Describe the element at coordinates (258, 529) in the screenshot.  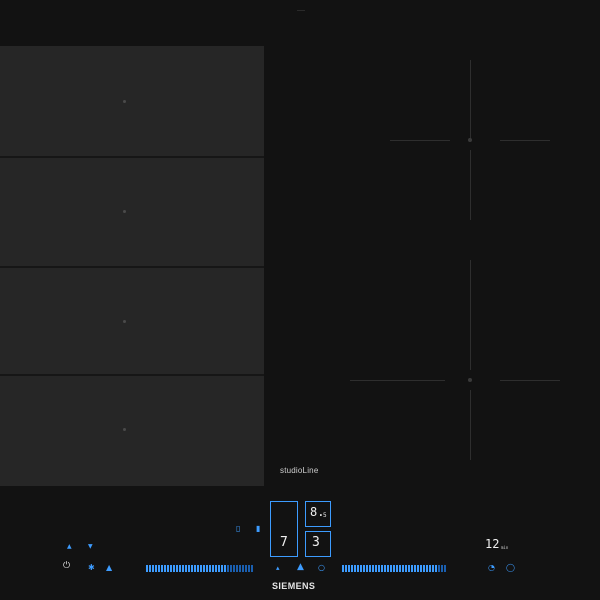
I see `flex-zone-icon: ▮` at that location.